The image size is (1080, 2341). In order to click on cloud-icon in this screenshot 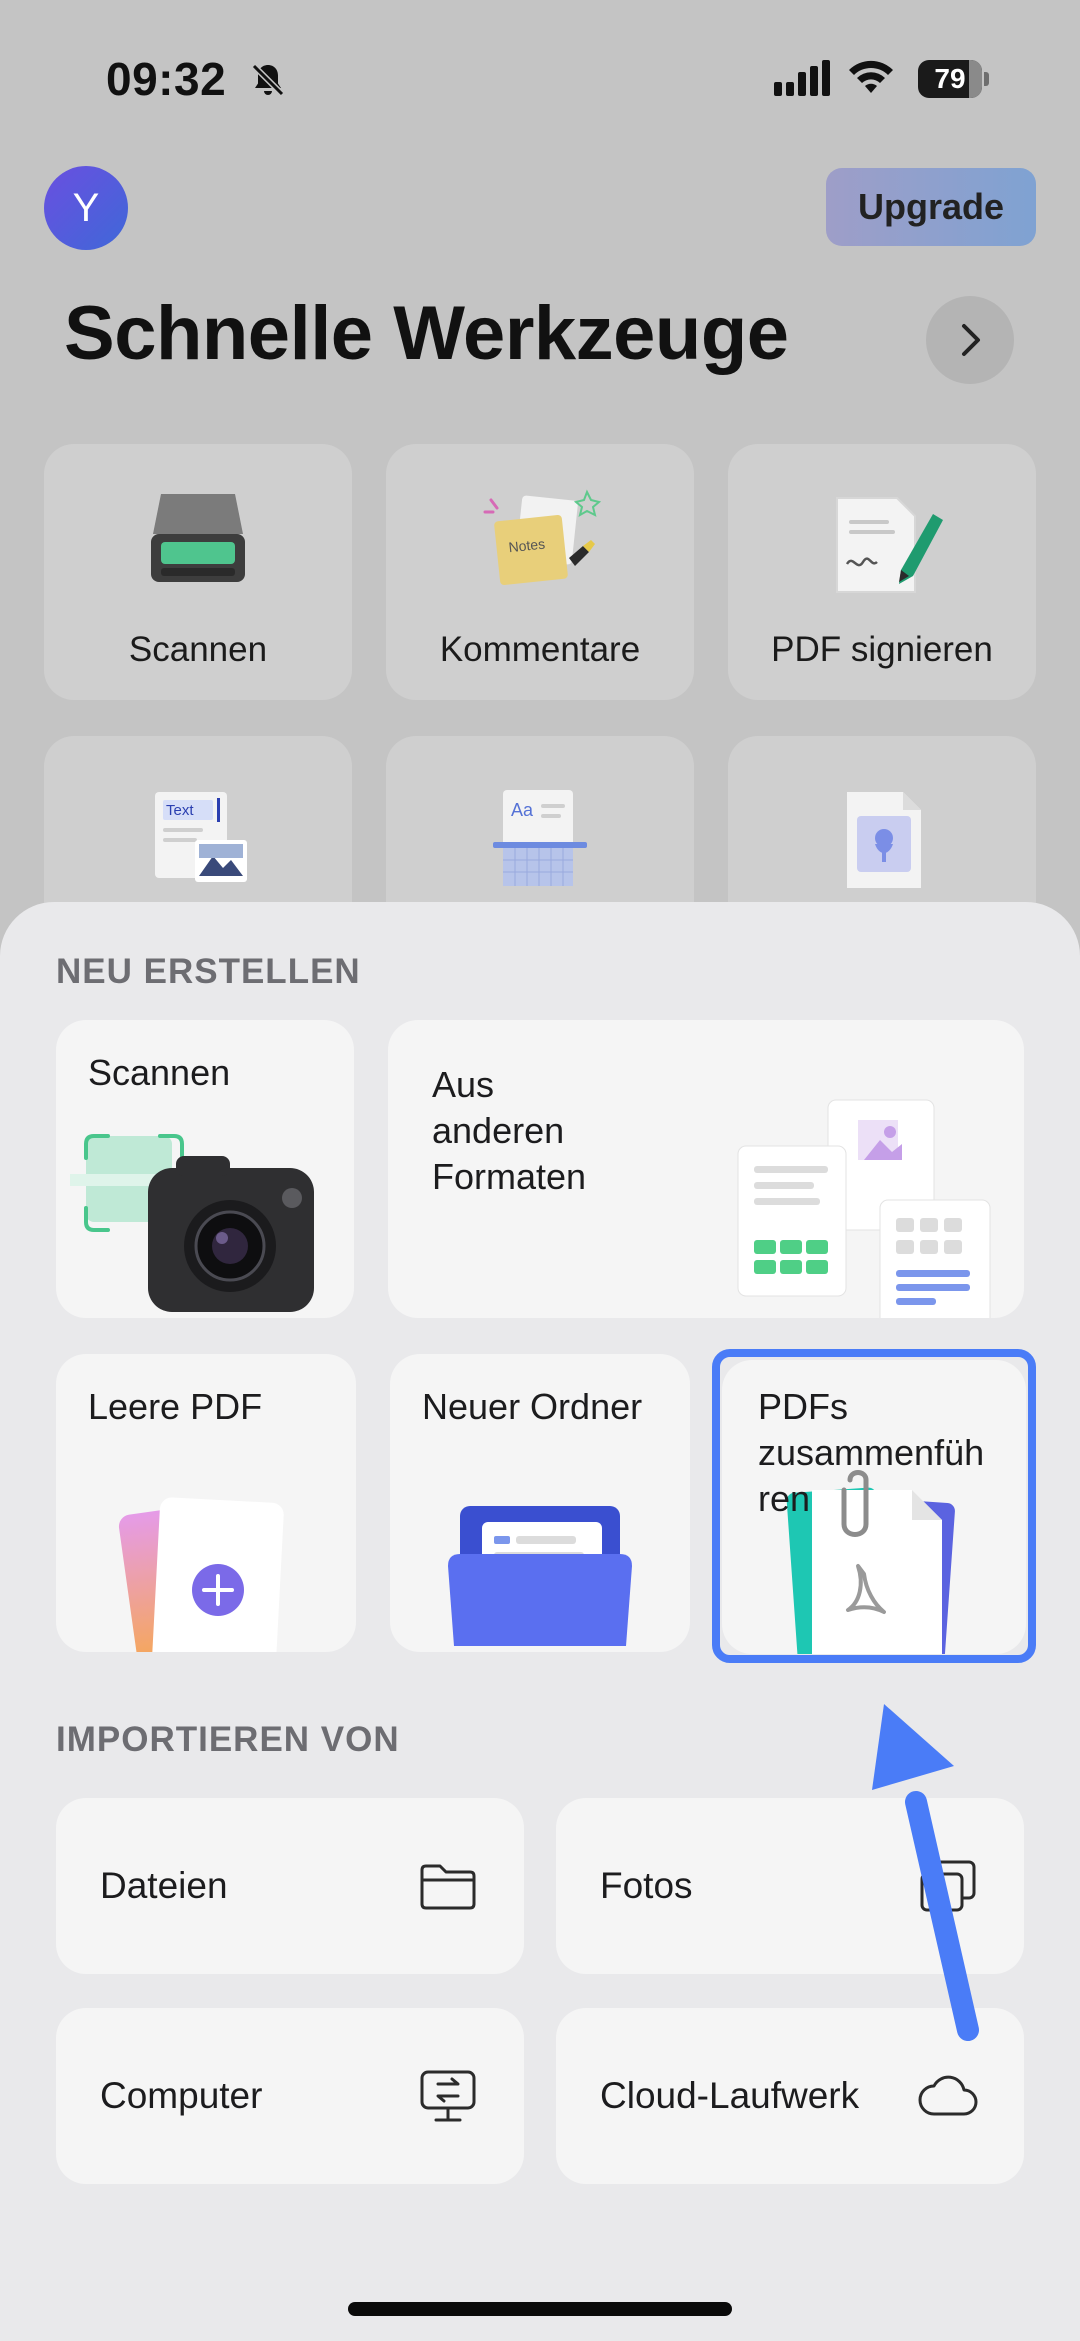, I will do `click(948, 2095)`.